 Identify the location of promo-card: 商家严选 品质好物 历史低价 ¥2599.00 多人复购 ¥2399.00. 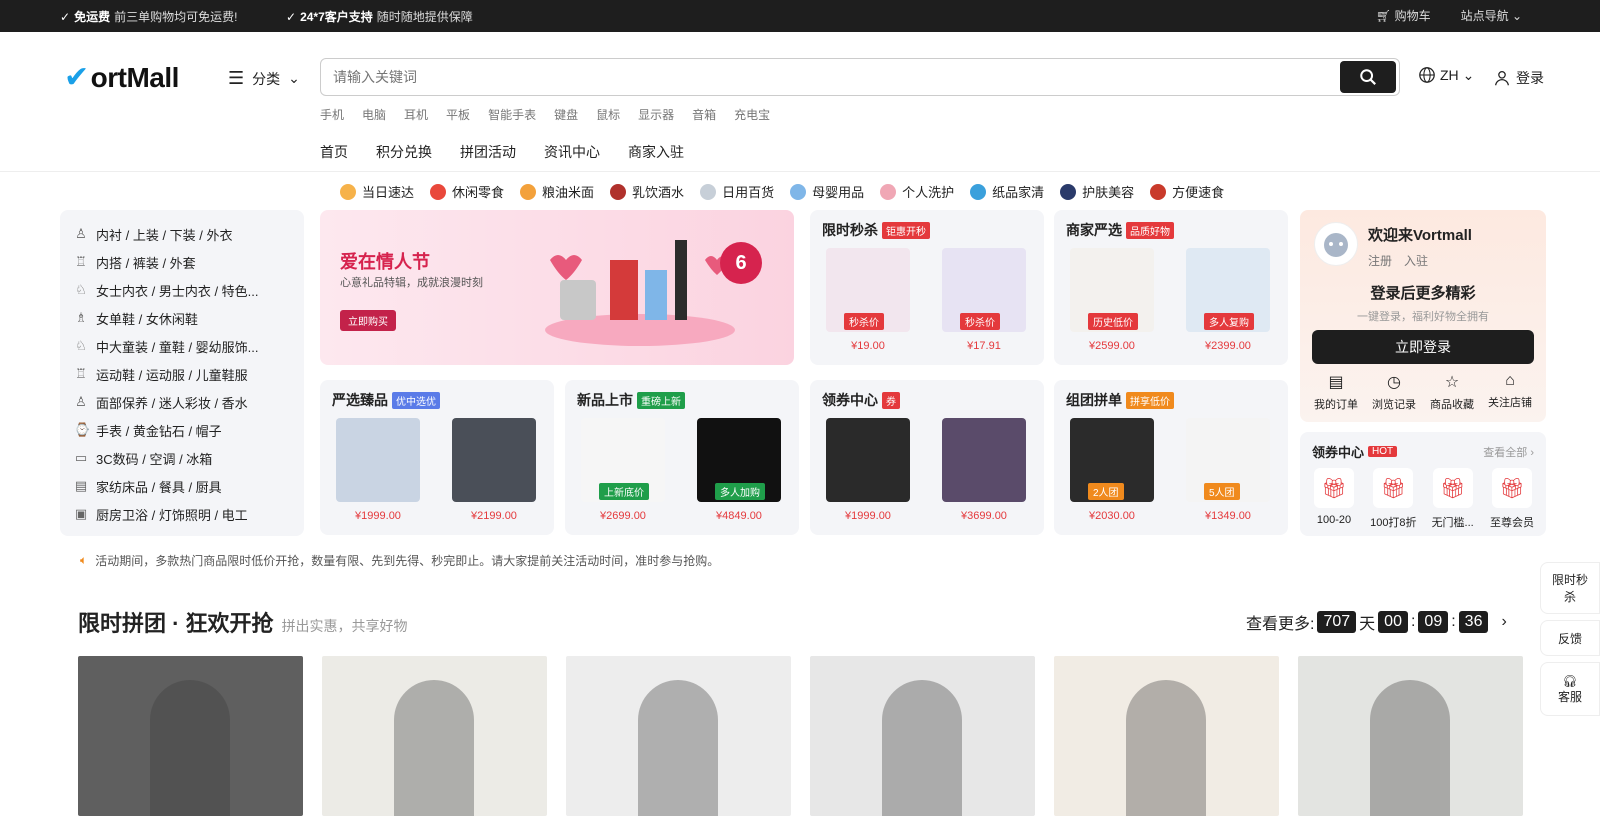
(1171, 287).